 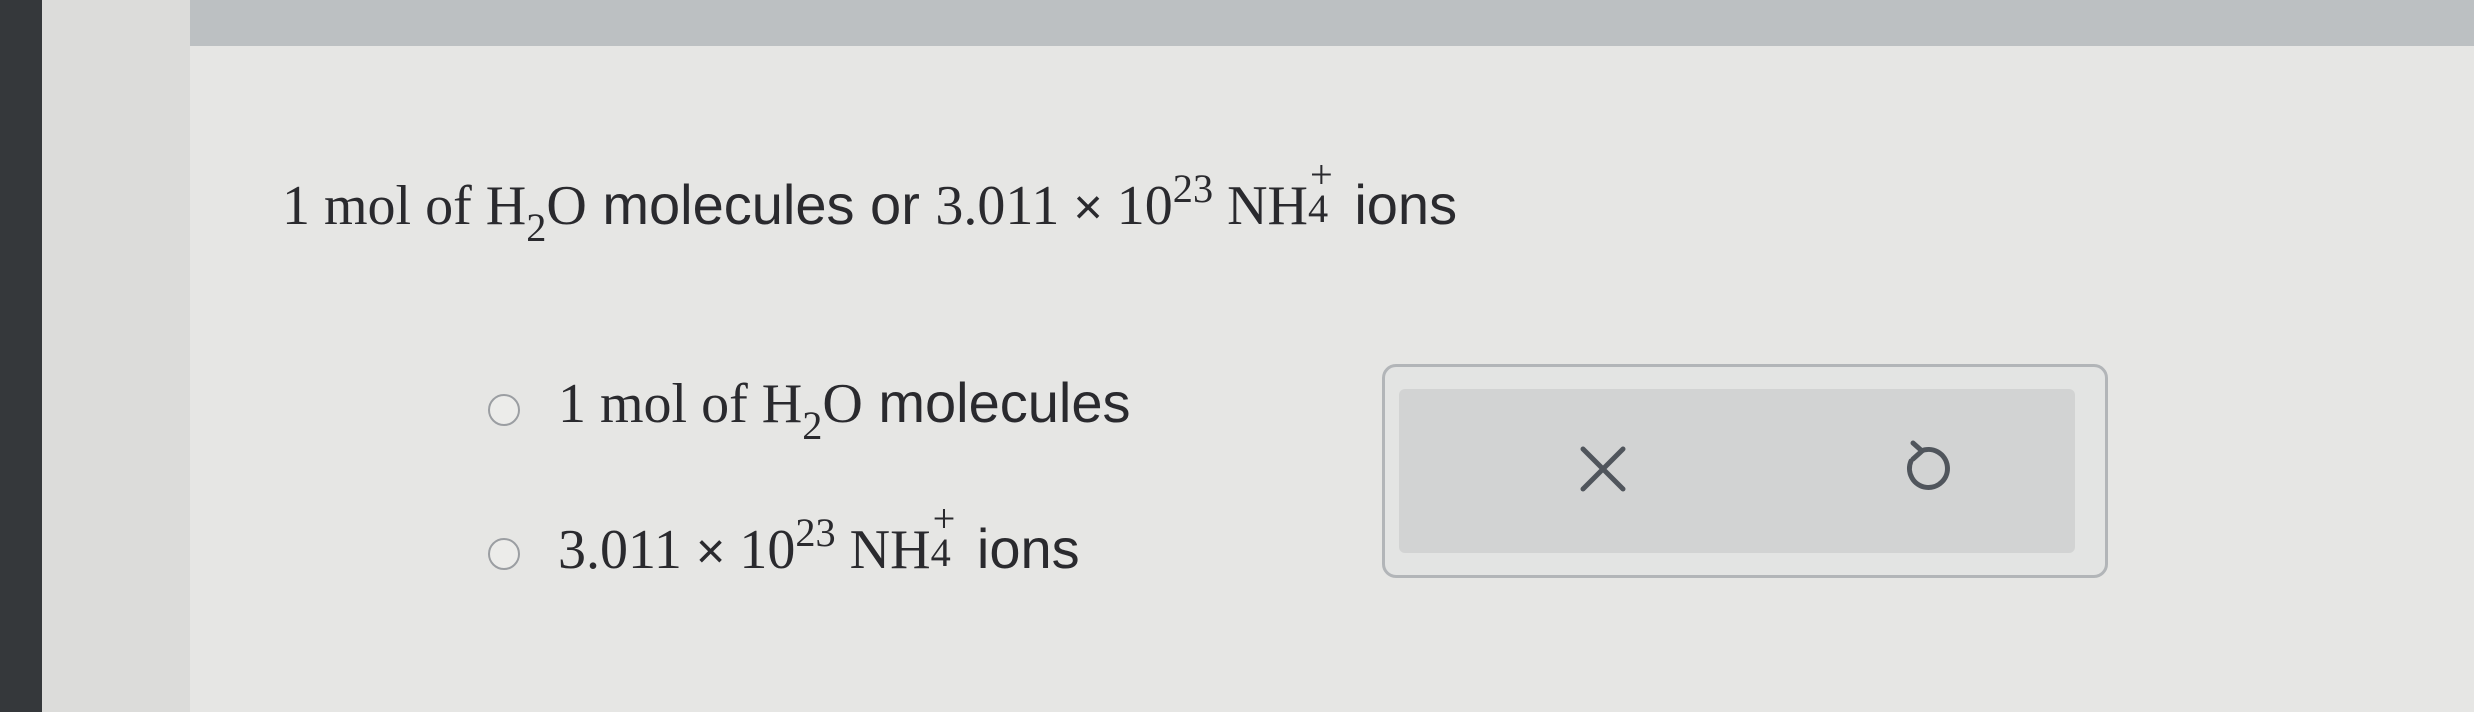 I want to click on undo-icon, so click(x=1928, y=465).